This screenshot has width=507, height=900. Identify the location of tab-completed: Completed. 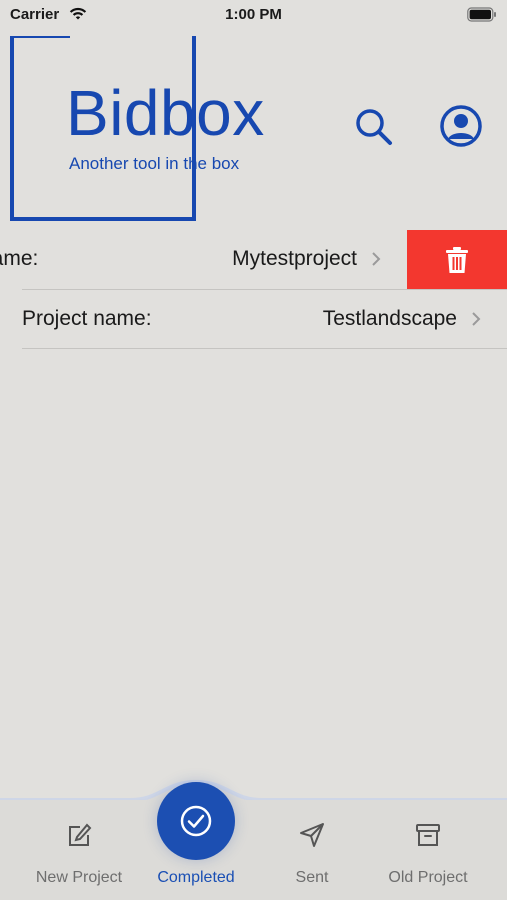
(196, 856).